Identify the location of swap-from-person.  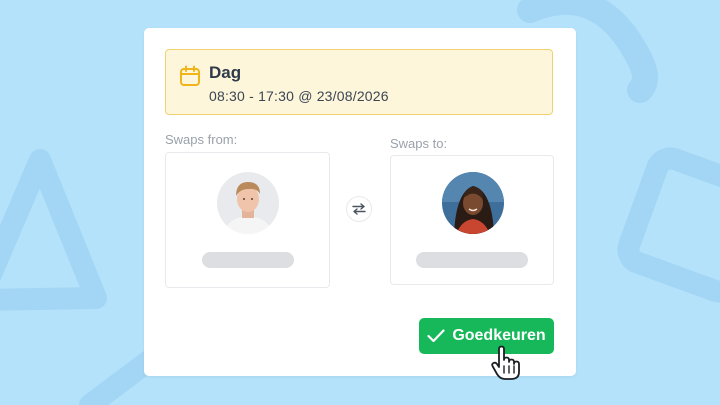
(247, 220).